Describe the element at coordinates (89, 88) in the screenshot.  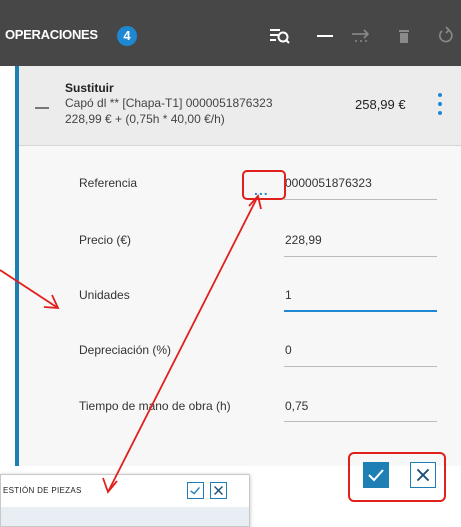
I see `operation-name: Sustituir` at that location.